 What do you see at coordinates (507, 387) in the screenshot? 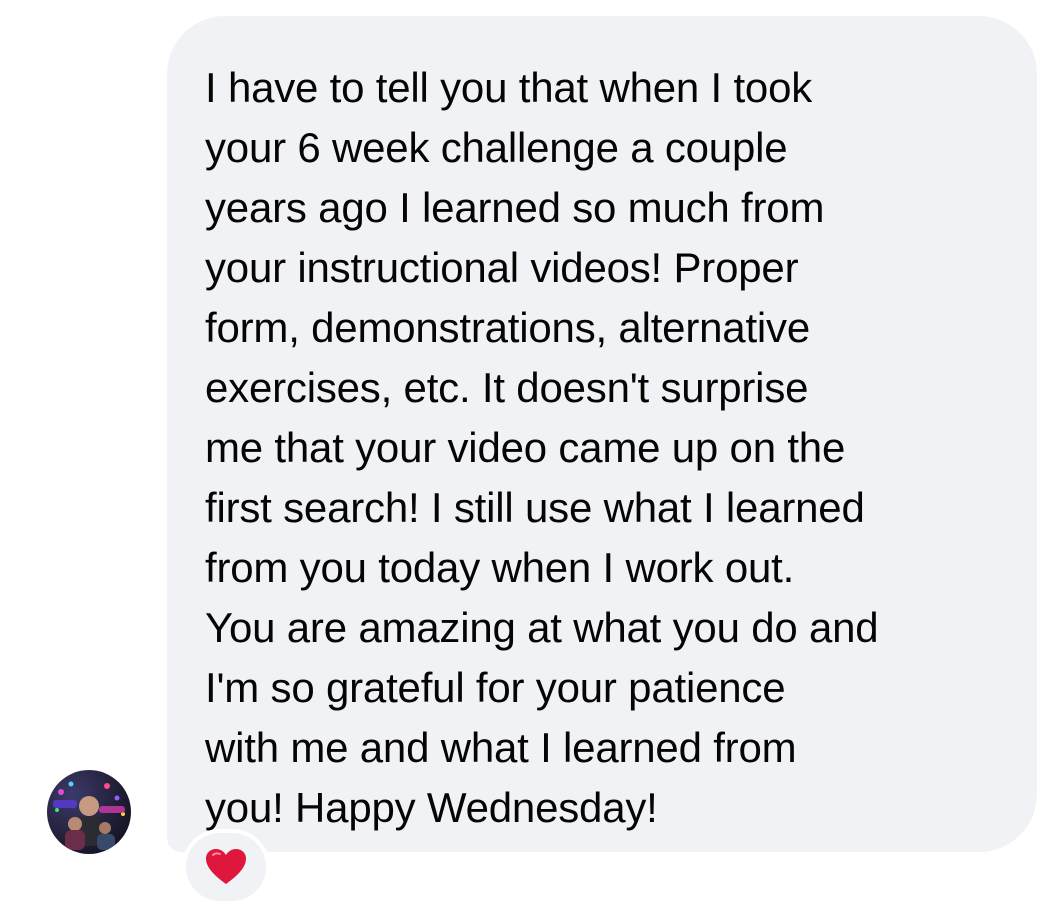
I see `message-line: exercises, etc. It doesn't surprise` at bounding box center [507, 387].